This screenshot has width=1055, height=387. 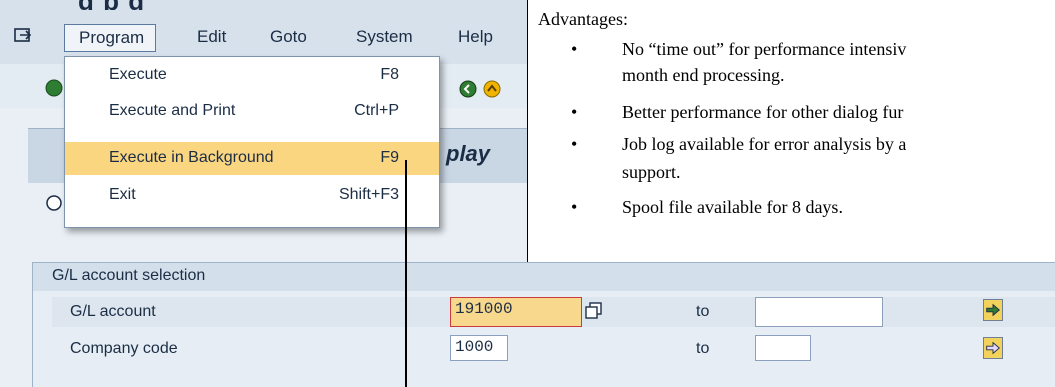 I want to click on menu-item-execute-in-background: Execute in Background F9, so click(x=252, y=158).